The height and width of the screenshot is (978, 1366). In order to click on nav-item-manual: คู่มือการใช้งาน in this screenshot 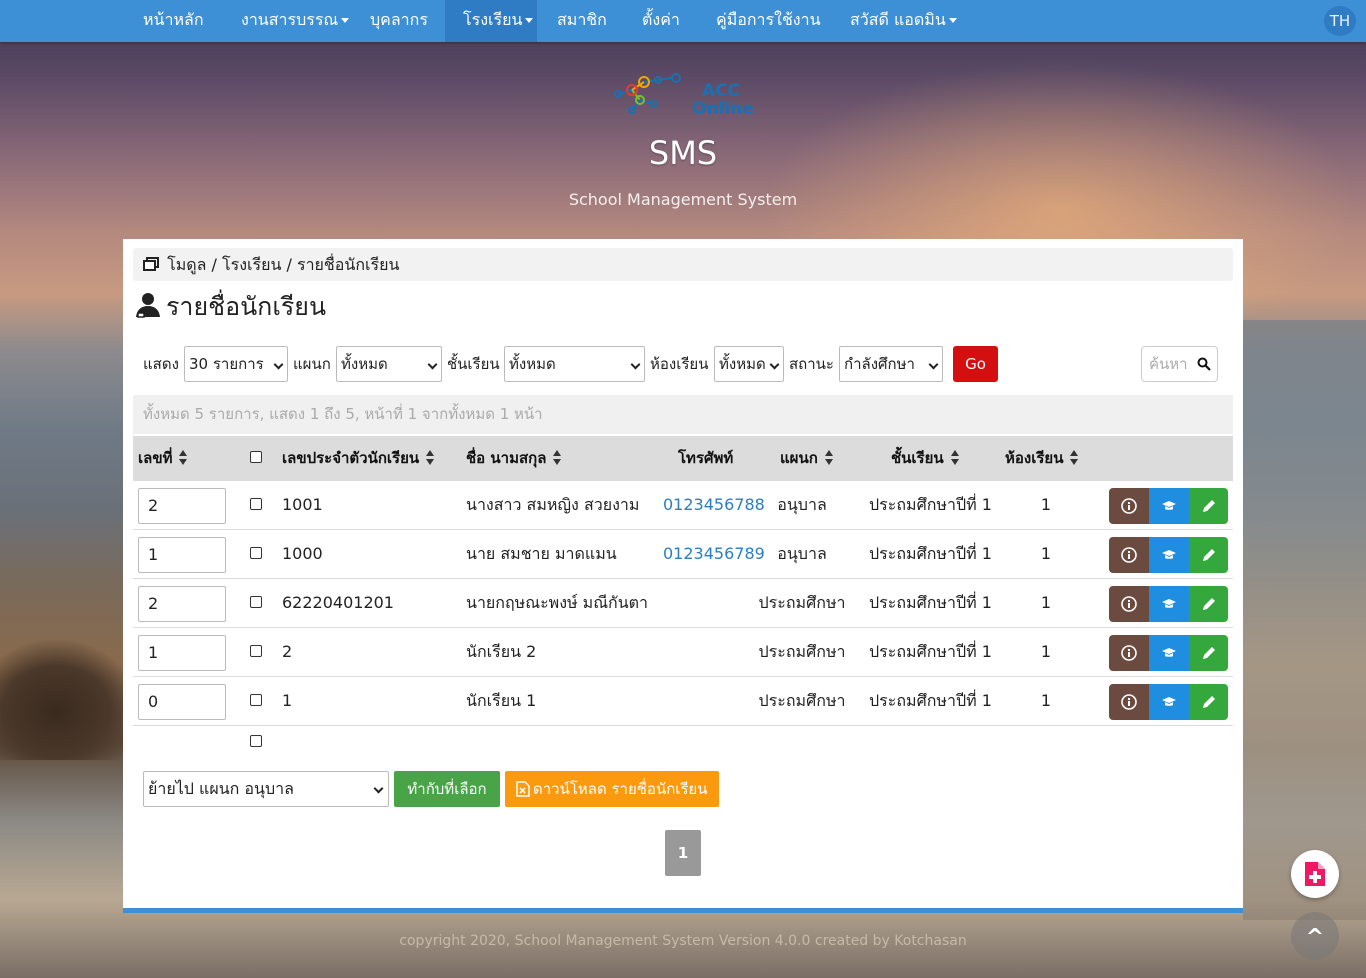, I will do `click(768, 21)`.